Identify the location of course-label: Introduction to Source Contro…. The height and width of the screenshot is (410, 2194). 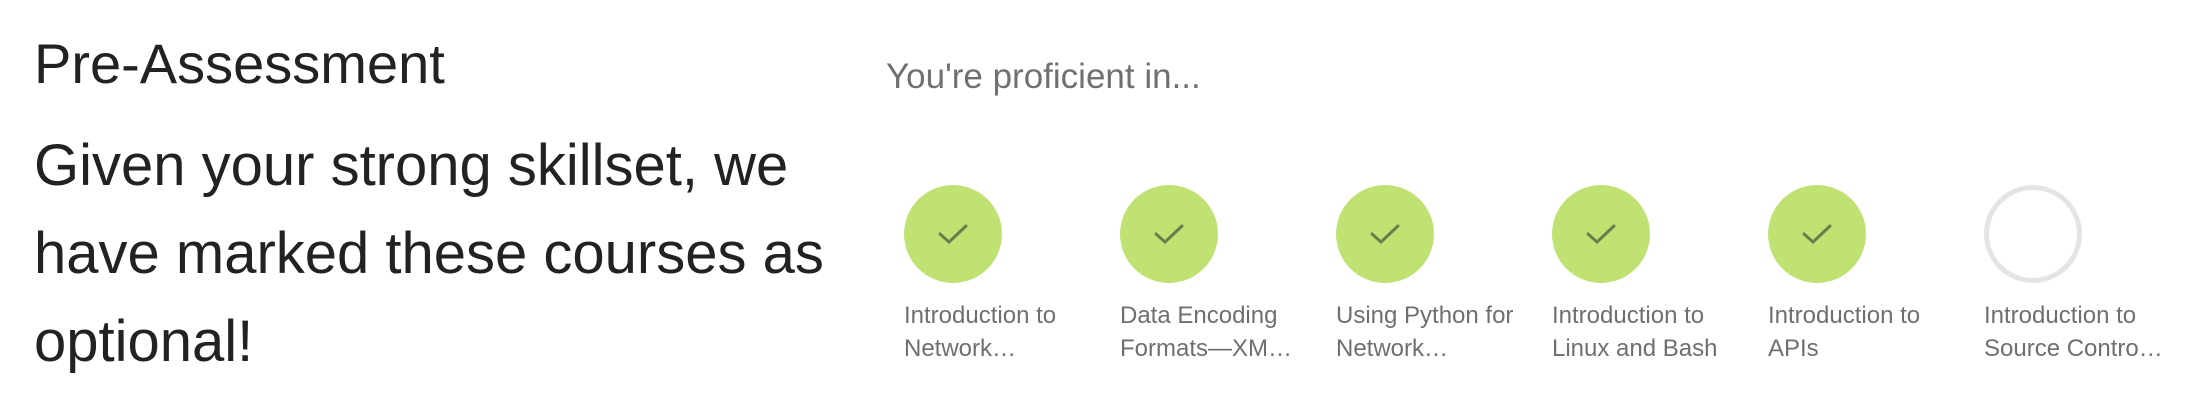
(2077, 332).